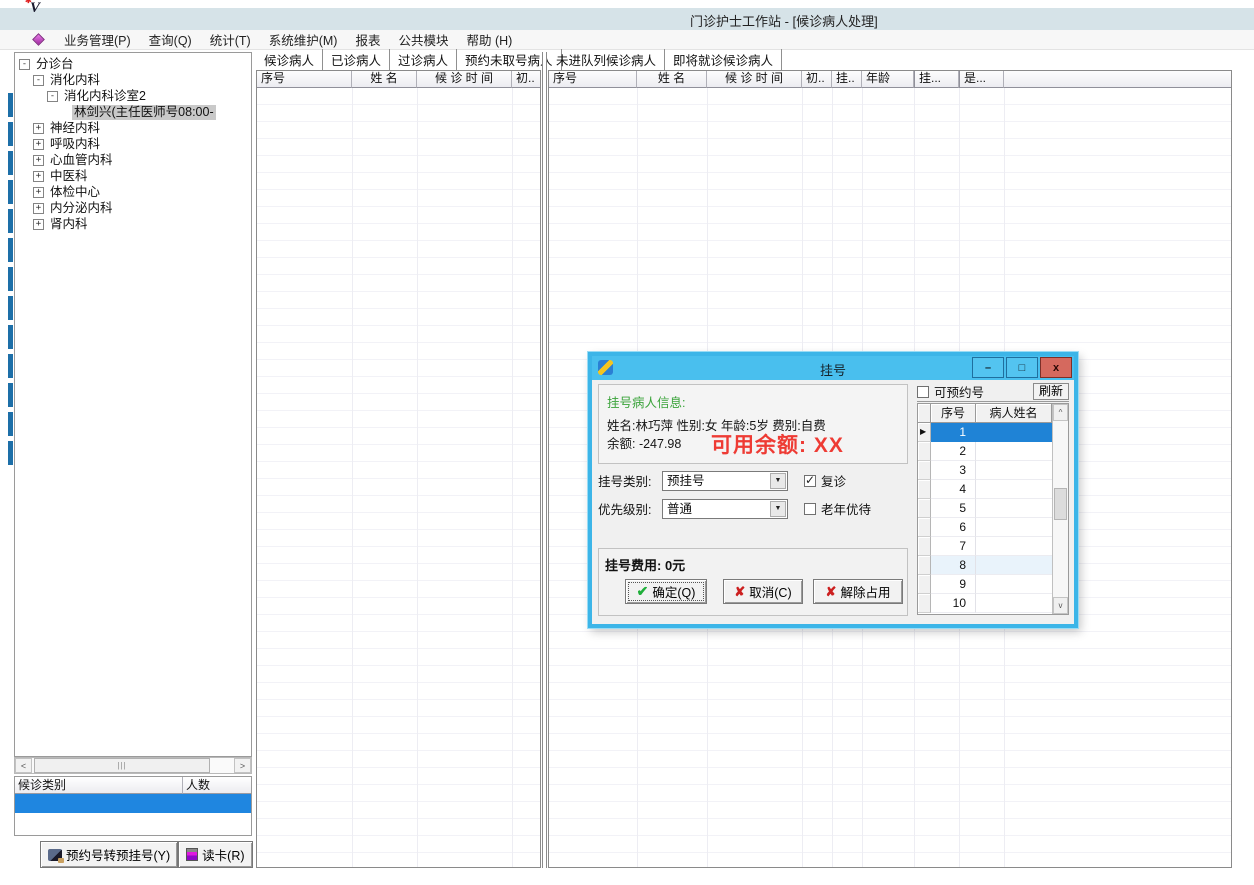 The image size is (1254, 885). Describe the element at coordinates (367, 39) in the screenshot. I see `menu-item: 报表` at that location.